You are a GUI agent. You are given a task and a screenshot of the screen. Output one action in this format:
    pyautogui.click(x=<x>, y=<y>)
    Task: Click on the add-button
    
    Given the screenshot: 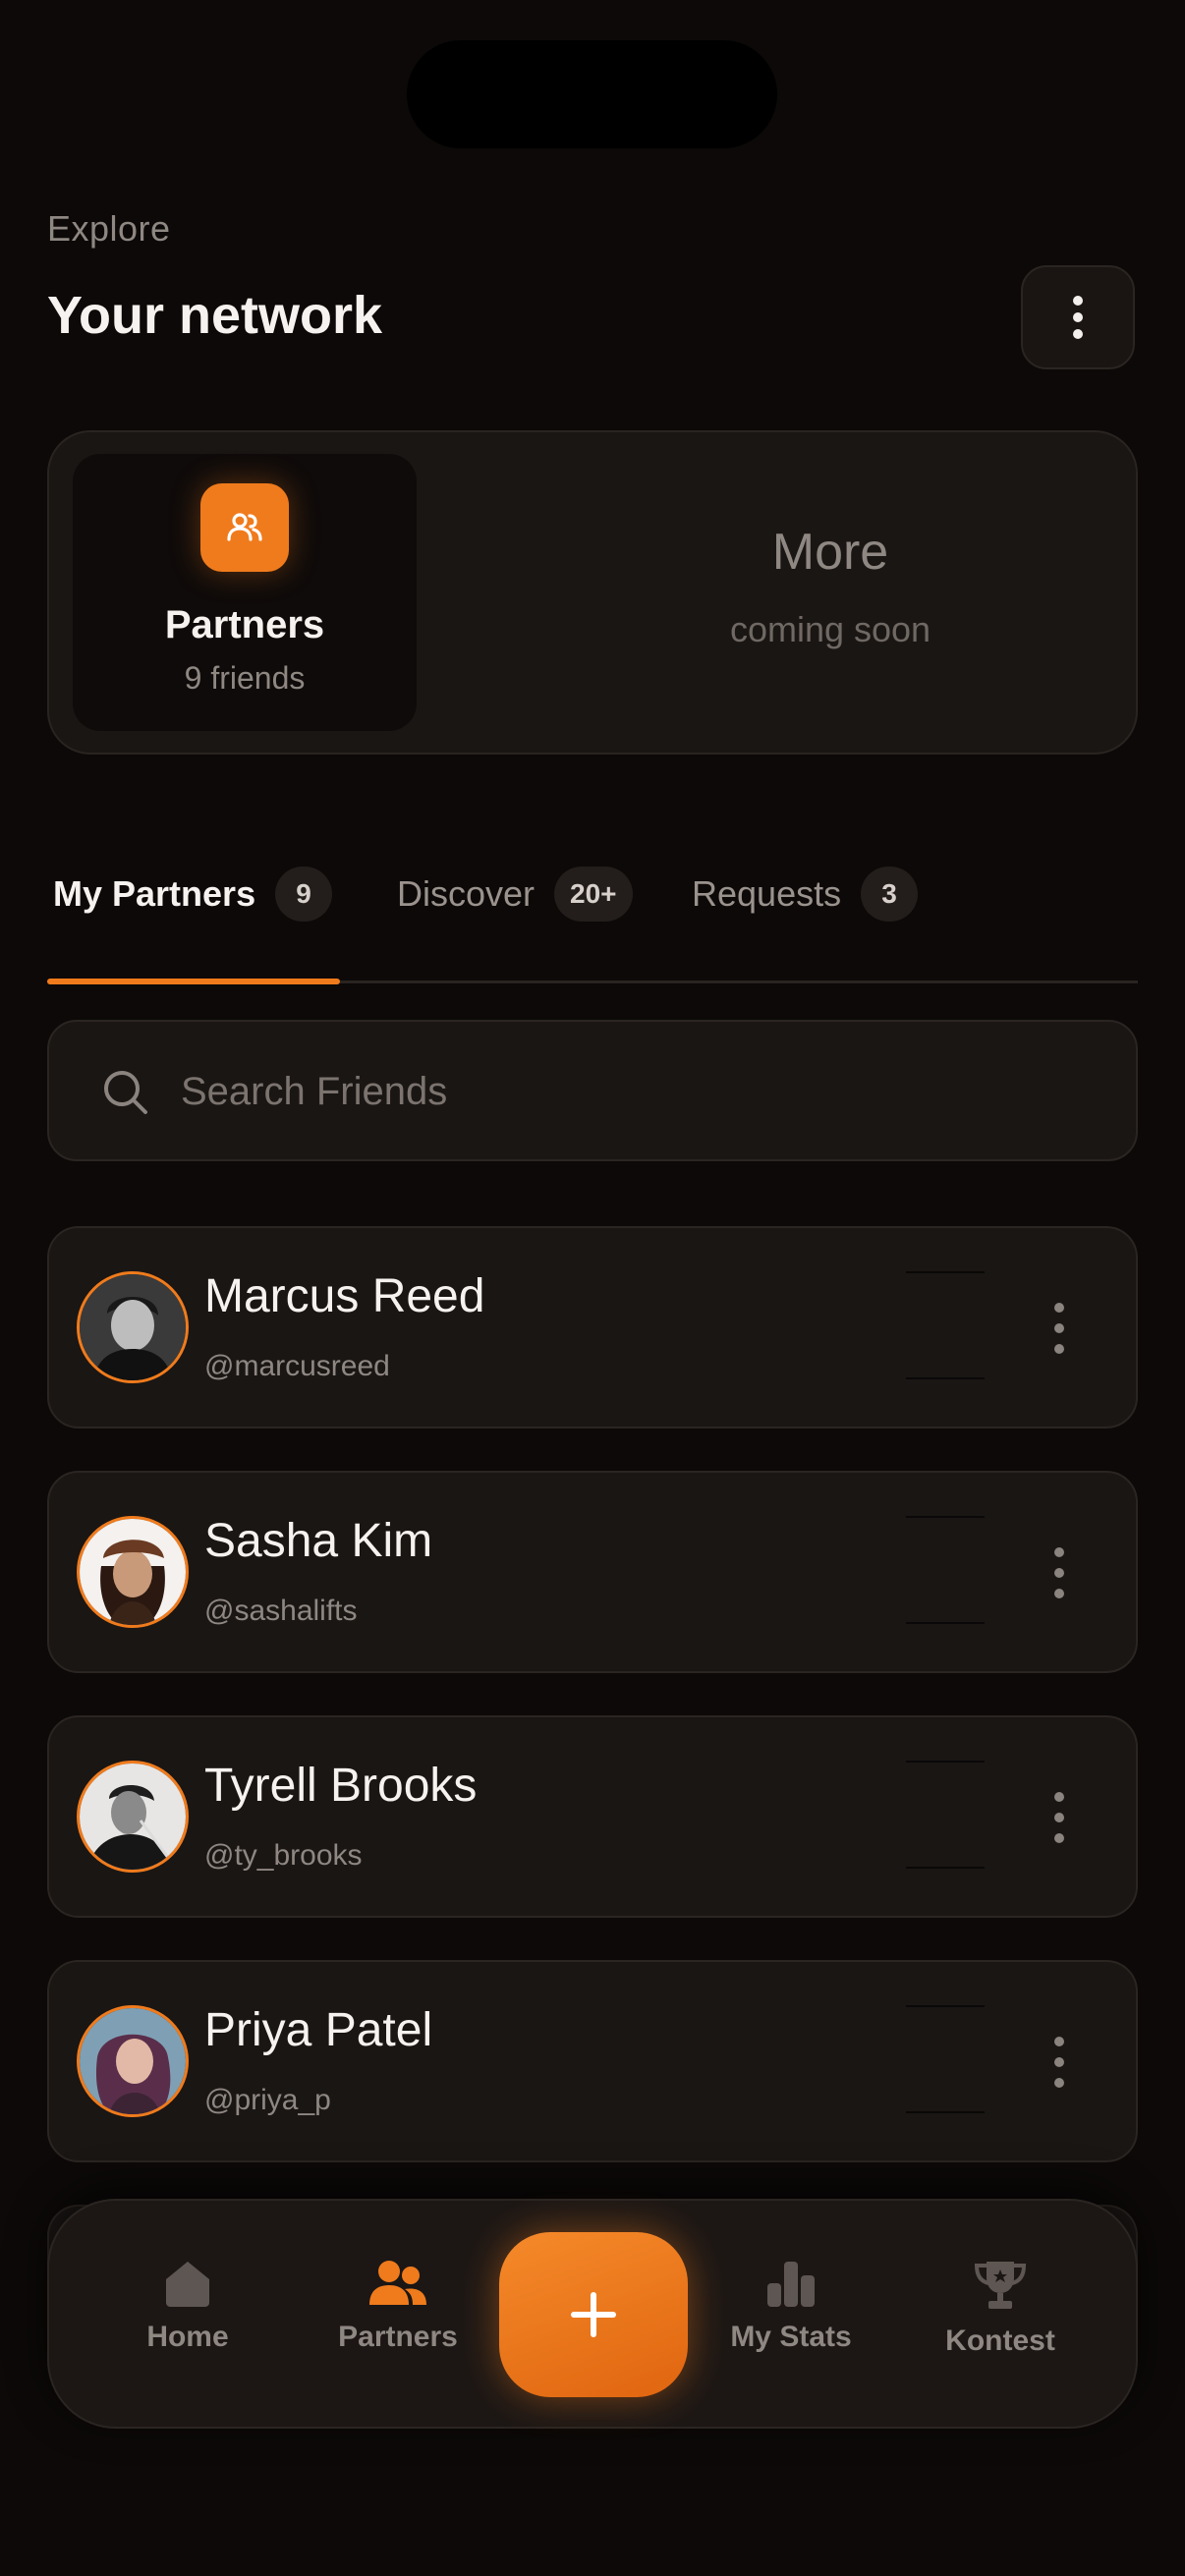 What is the action you would take?
    pyautogui.click(x=594, y=2314)
    